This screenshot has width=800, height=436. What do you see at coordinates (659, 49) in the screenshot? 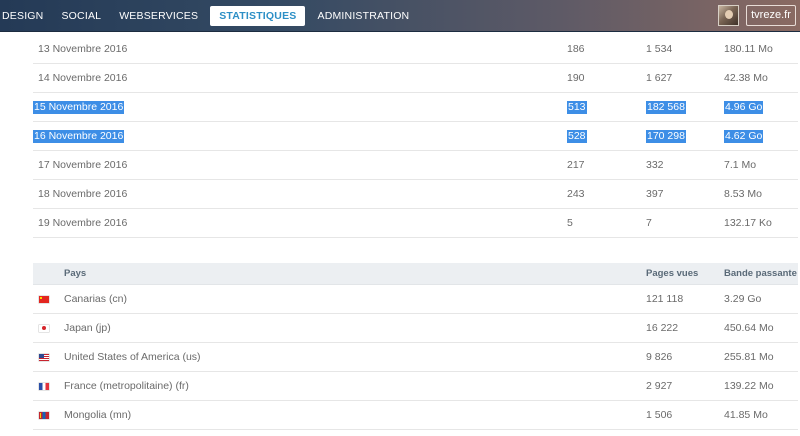
I see `pages-cell: 1 534` at bounding box center [659, 49].